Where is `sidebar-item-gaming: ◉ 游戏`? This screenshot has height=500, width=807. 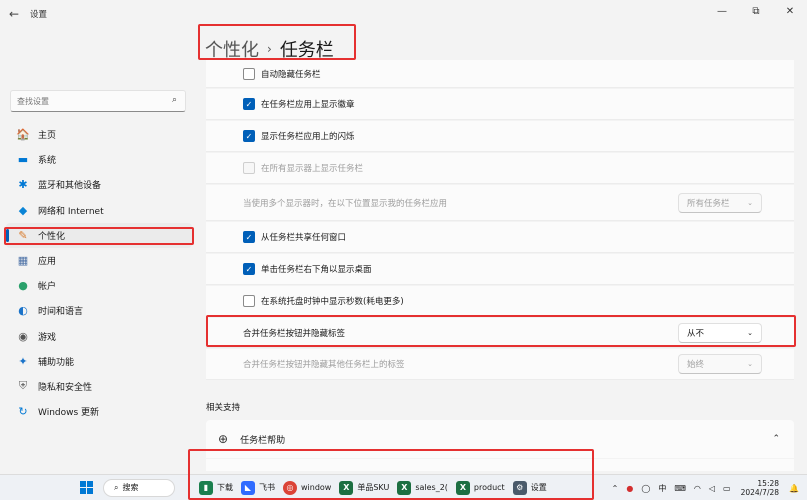
sidebar-item-gaming: ◉ 游戏 is located at coordinates (99, 336).